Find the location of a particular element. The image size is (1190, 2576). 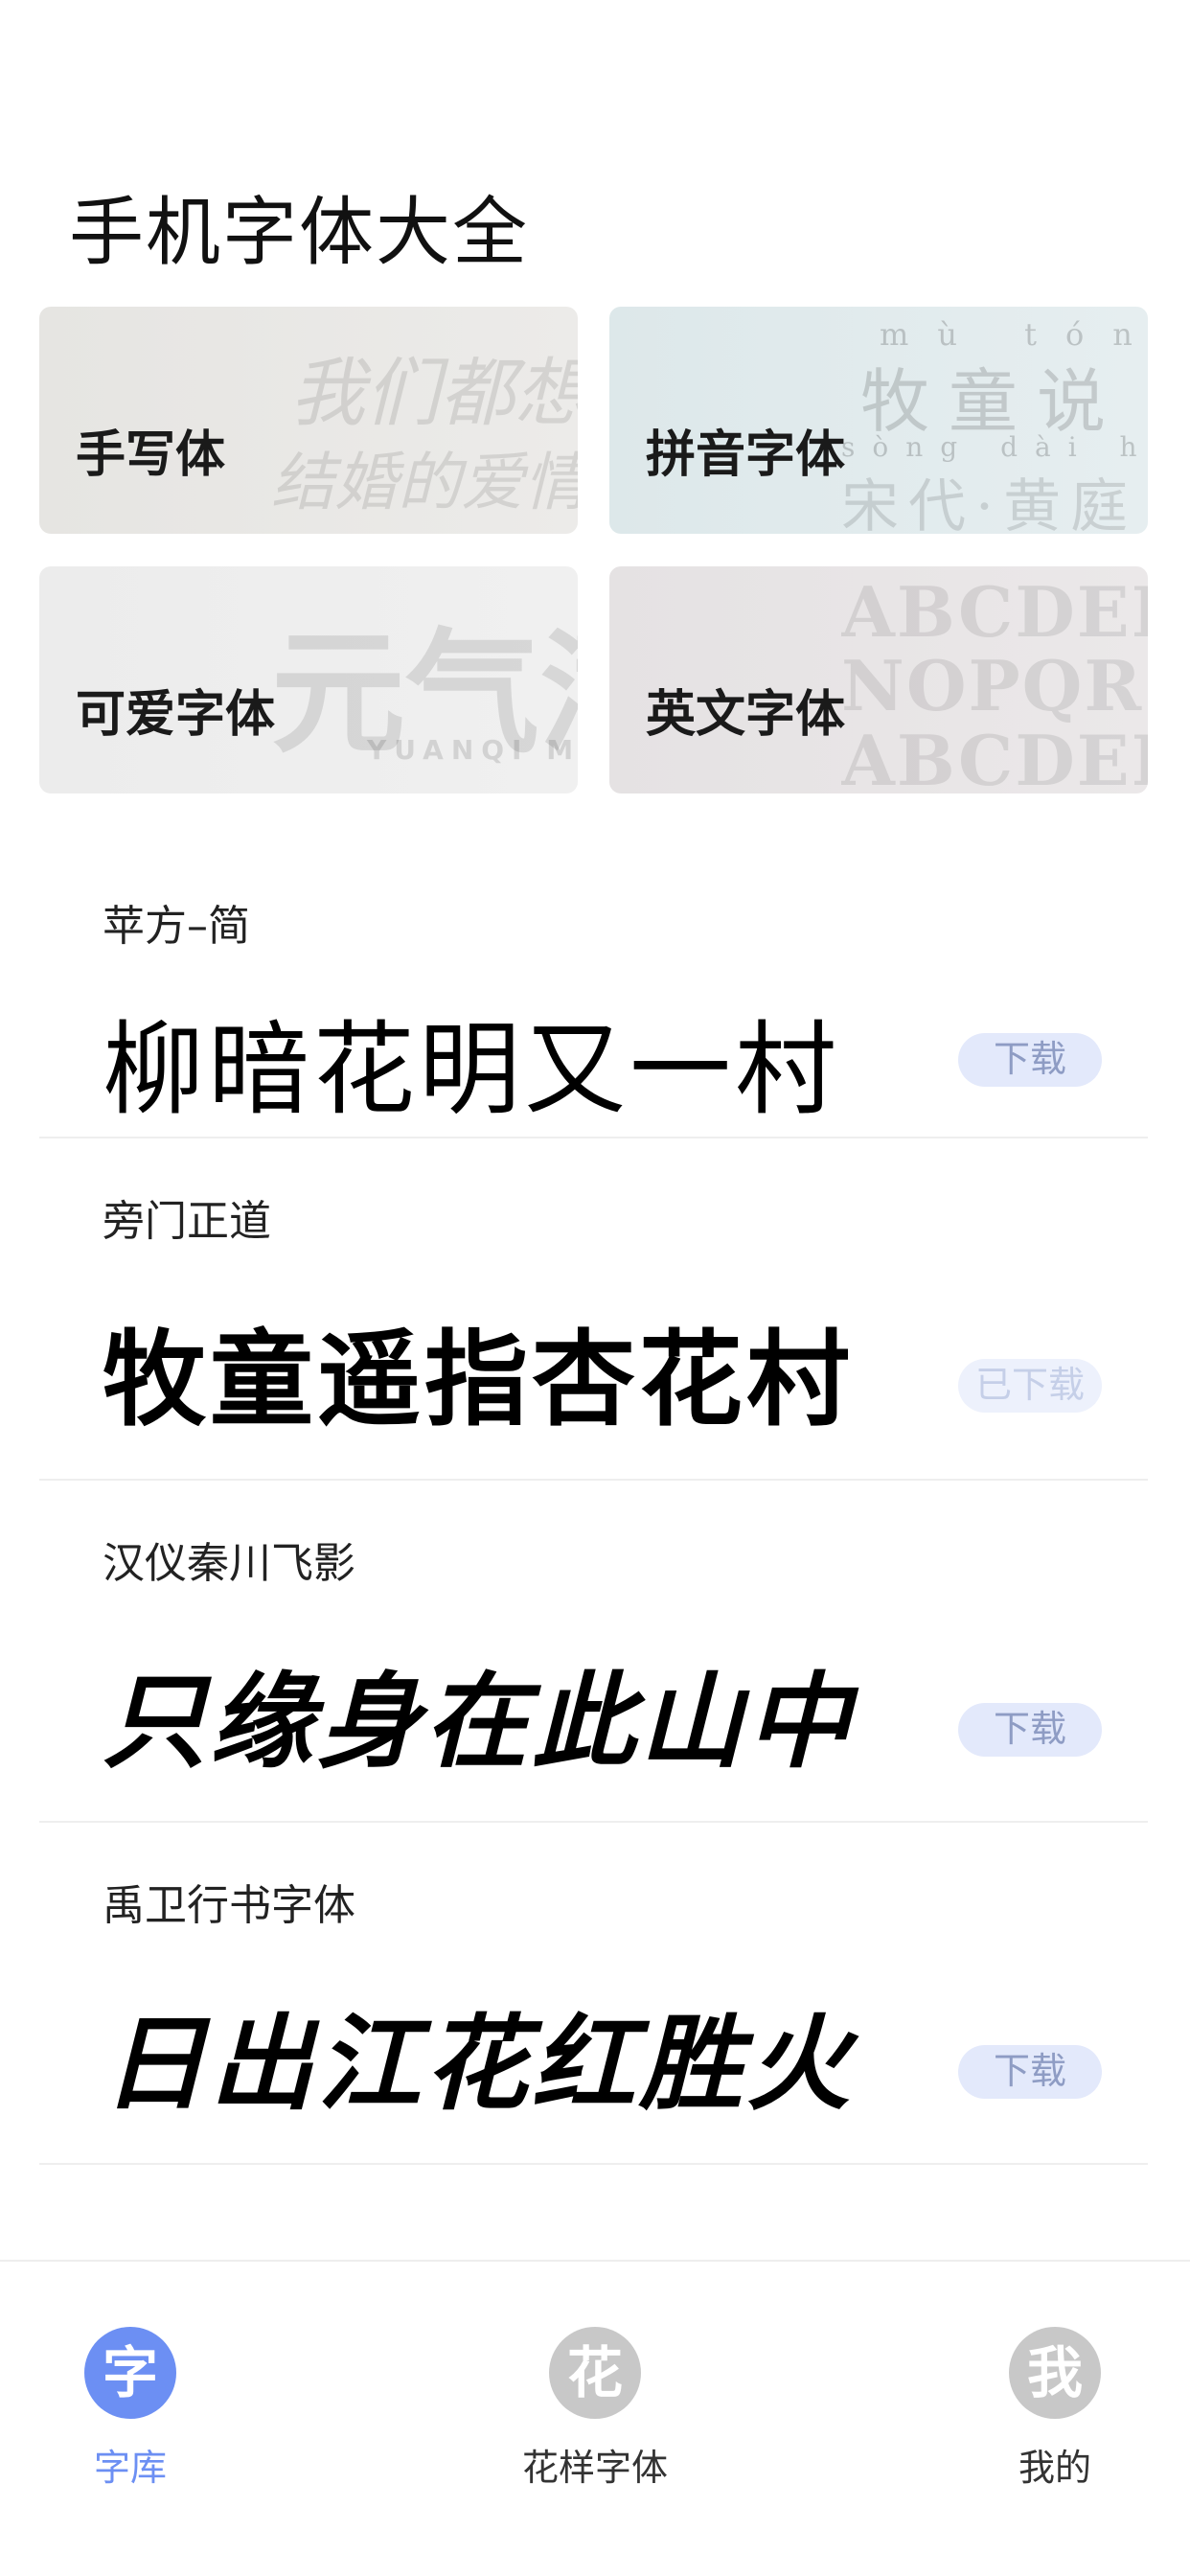

font-sample-text: 只缘身在此山中 is located at coordinates (479, 1722).